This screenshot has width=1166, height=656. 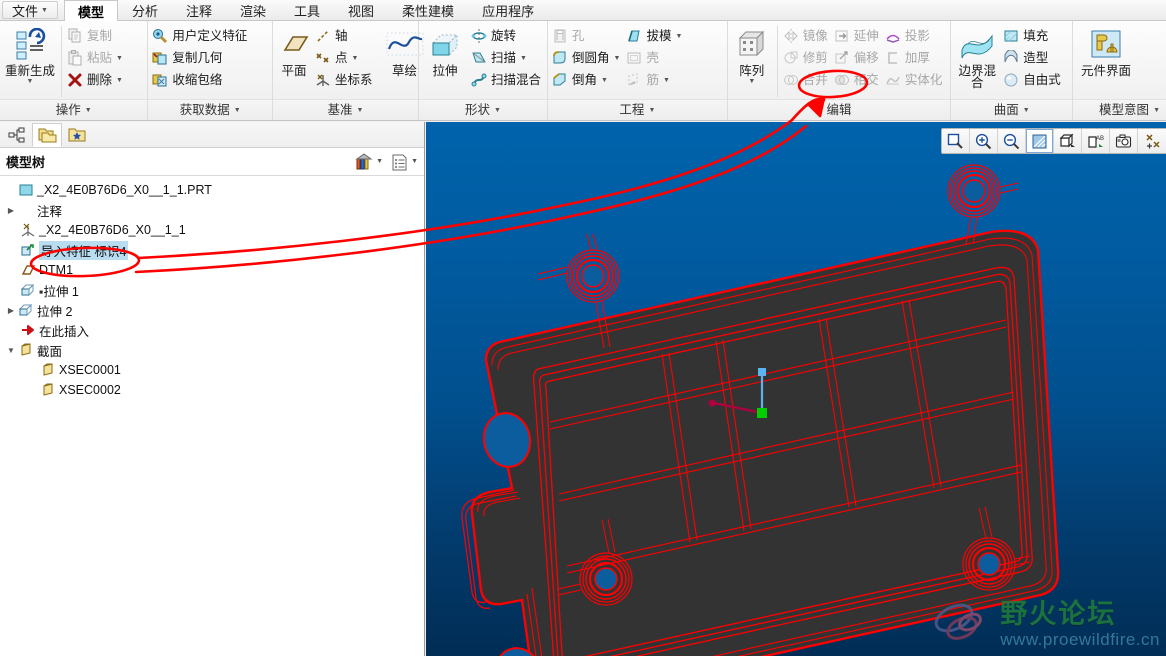 What do you see at coordinates (839, 109) in the screenshot?
I see `group-label-editing: 编辑` at bounding box center [839, 109].